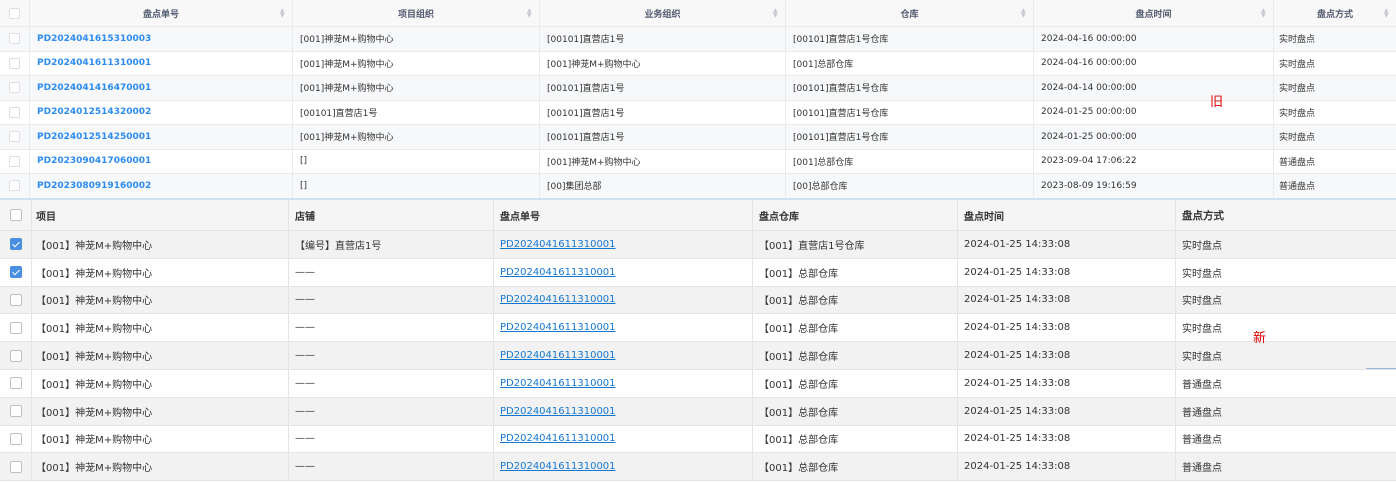  Describe the element at coordinates (1260, 338) in the screenshot. I see `new-marker-label: 新` at that location.